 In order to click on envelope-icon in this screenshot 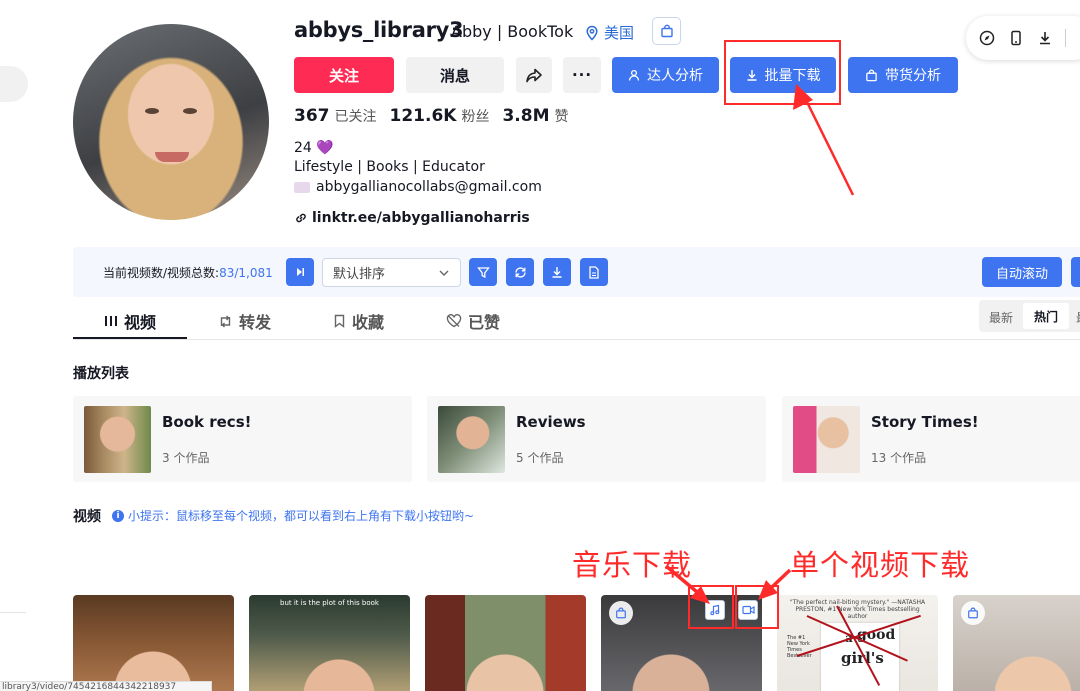, I will do `click(302, 187)`.